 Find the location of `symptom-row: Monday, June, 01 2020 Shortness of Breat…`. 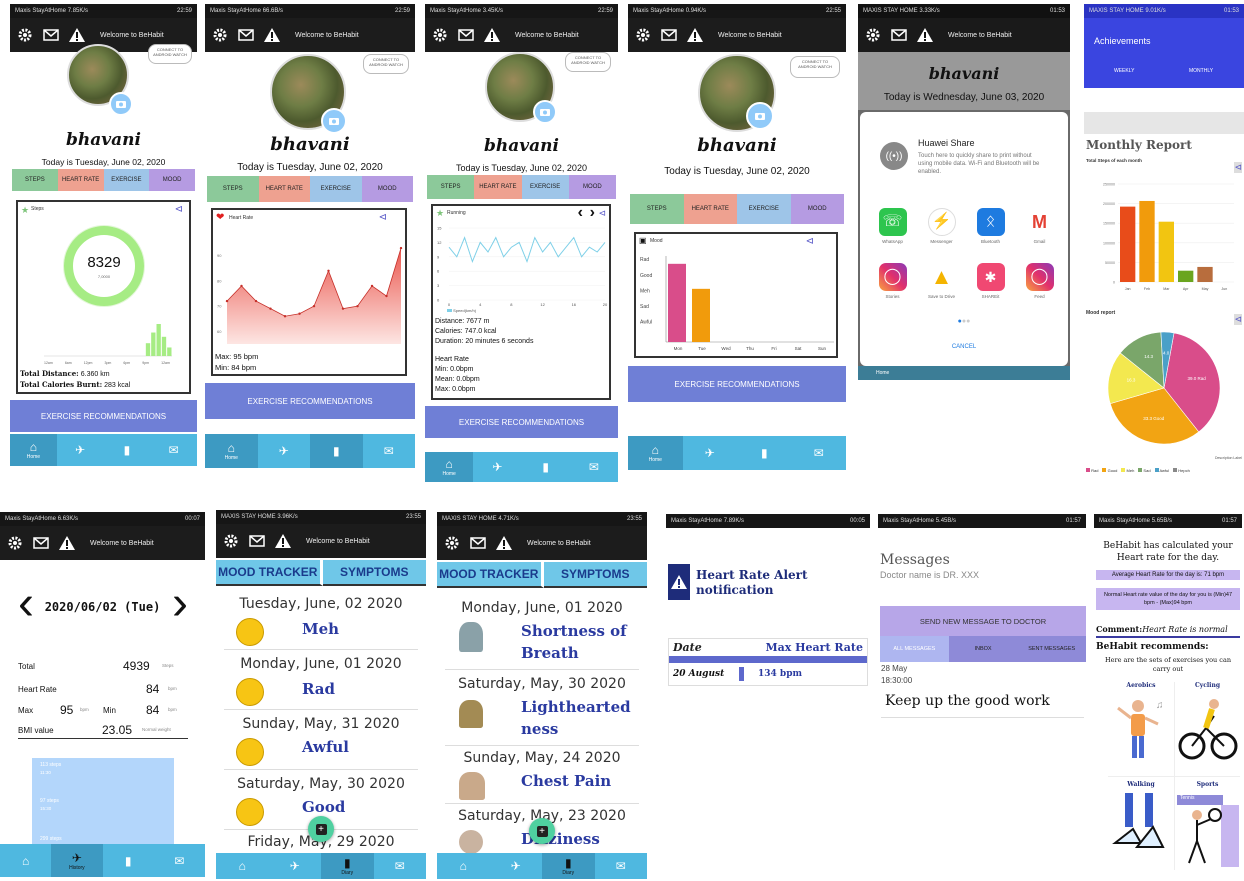

symptom-row: Monday, June, 01 2020 Shortness of Breat… is located at coordinates (542, 634).